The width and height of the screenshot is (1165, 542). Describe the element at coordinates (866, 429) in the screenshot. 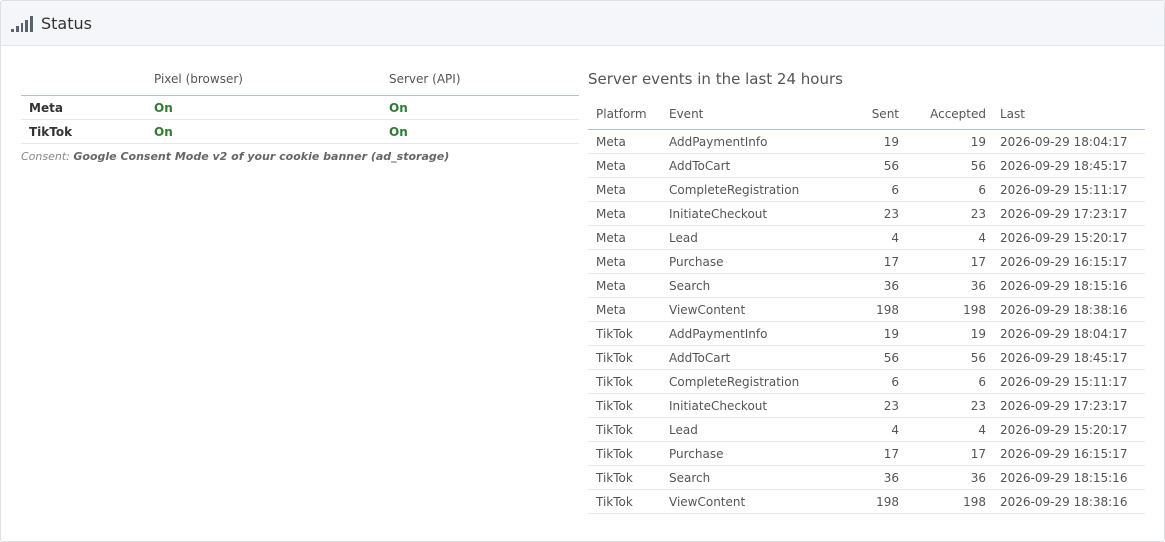

I see `table-row: TikTok Lead 4 4 2026-09-29 15:20:17` at that location.